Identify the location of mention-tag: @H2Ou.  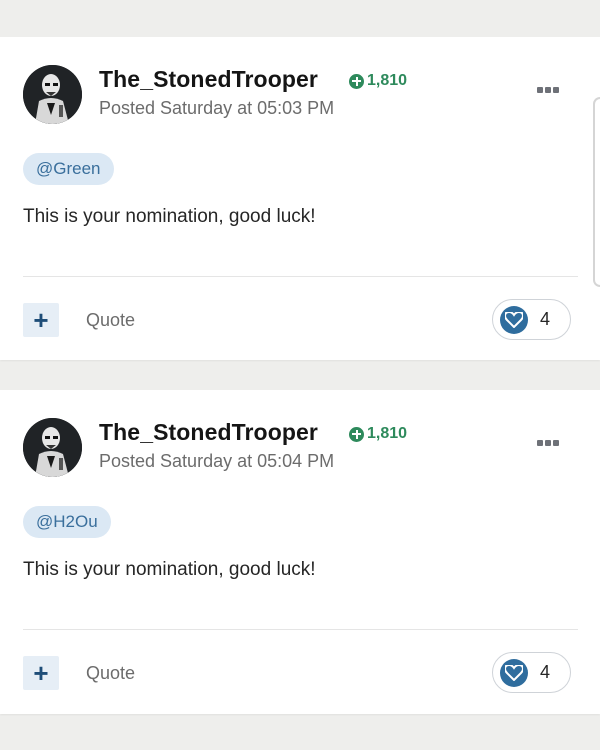
(67, 522).